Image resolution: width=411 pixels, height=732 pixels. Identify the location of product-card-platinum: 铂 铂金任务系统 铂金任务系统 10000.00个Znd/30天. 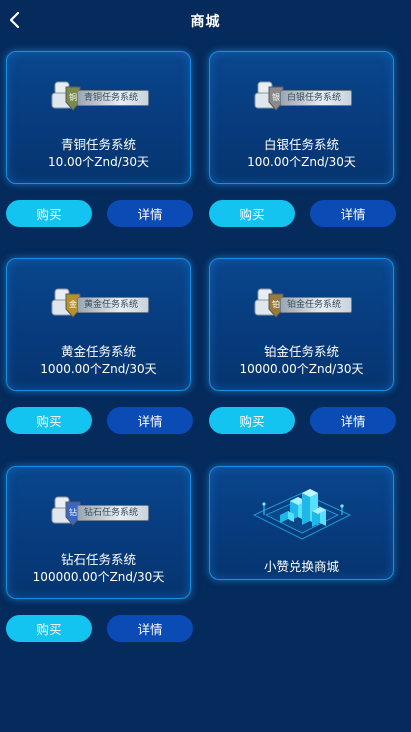
(301, 324).